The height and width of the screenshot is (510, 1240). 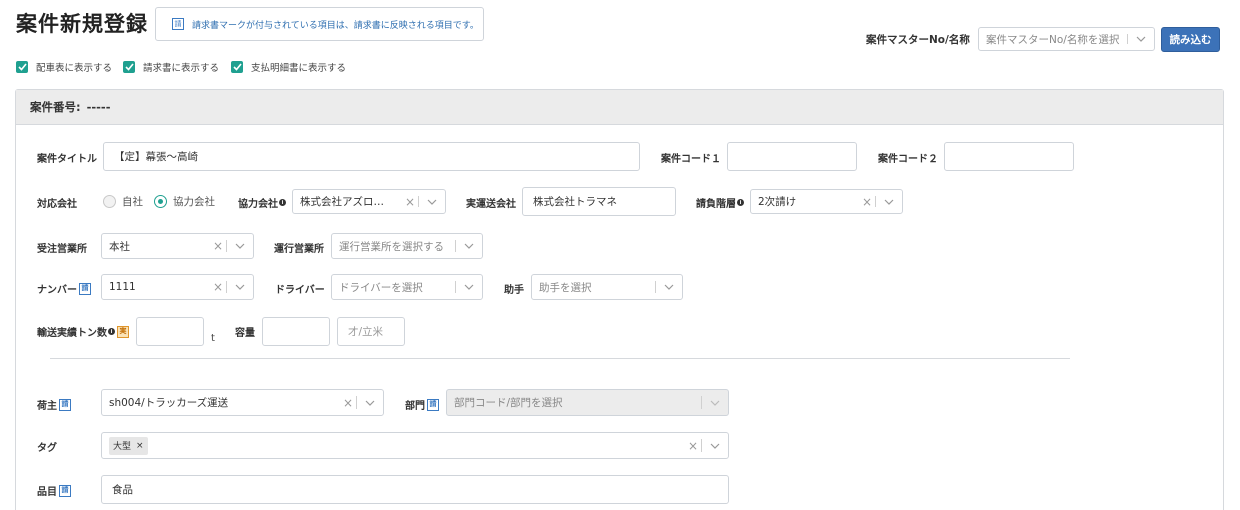 What do you see at coordinates (599, 201) in the screenshot?
I see `actual-carrier-input: 株式会社トラマネ` at bounding box center [599, 201].